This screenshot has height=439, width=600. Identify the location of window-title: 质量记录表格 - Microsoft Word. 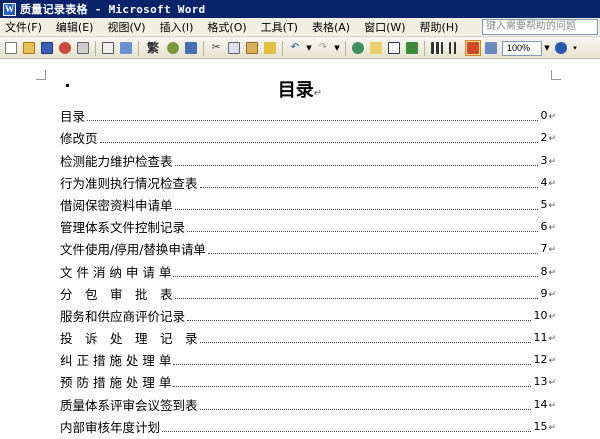
(113, 9).